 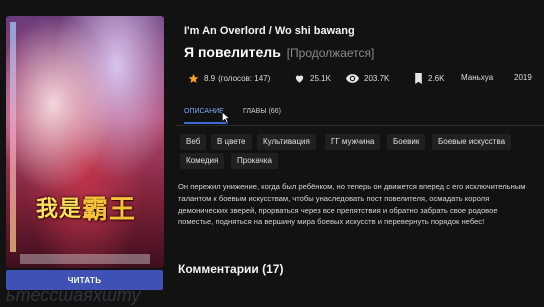 I want to click on year-stat: 2019, so click(x=523, y=77).